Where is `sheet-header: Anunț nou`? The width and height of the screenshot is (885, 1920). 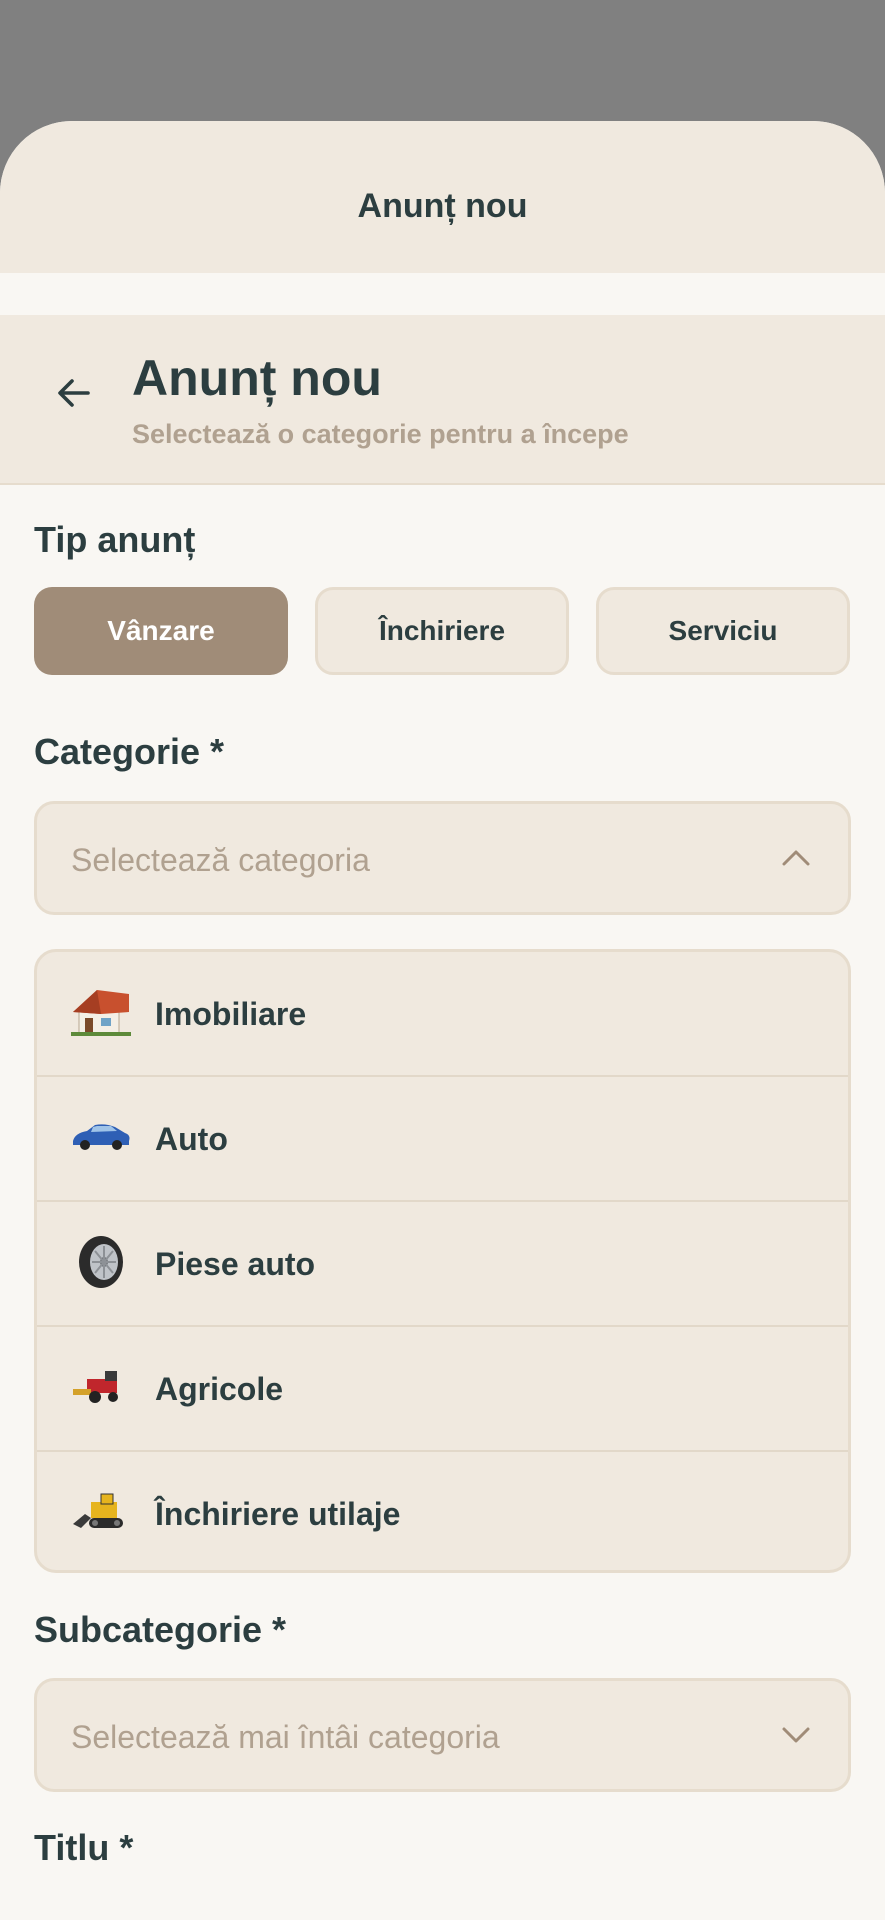 sheet-header: Anunț nou is located at coordinates (442, 197).